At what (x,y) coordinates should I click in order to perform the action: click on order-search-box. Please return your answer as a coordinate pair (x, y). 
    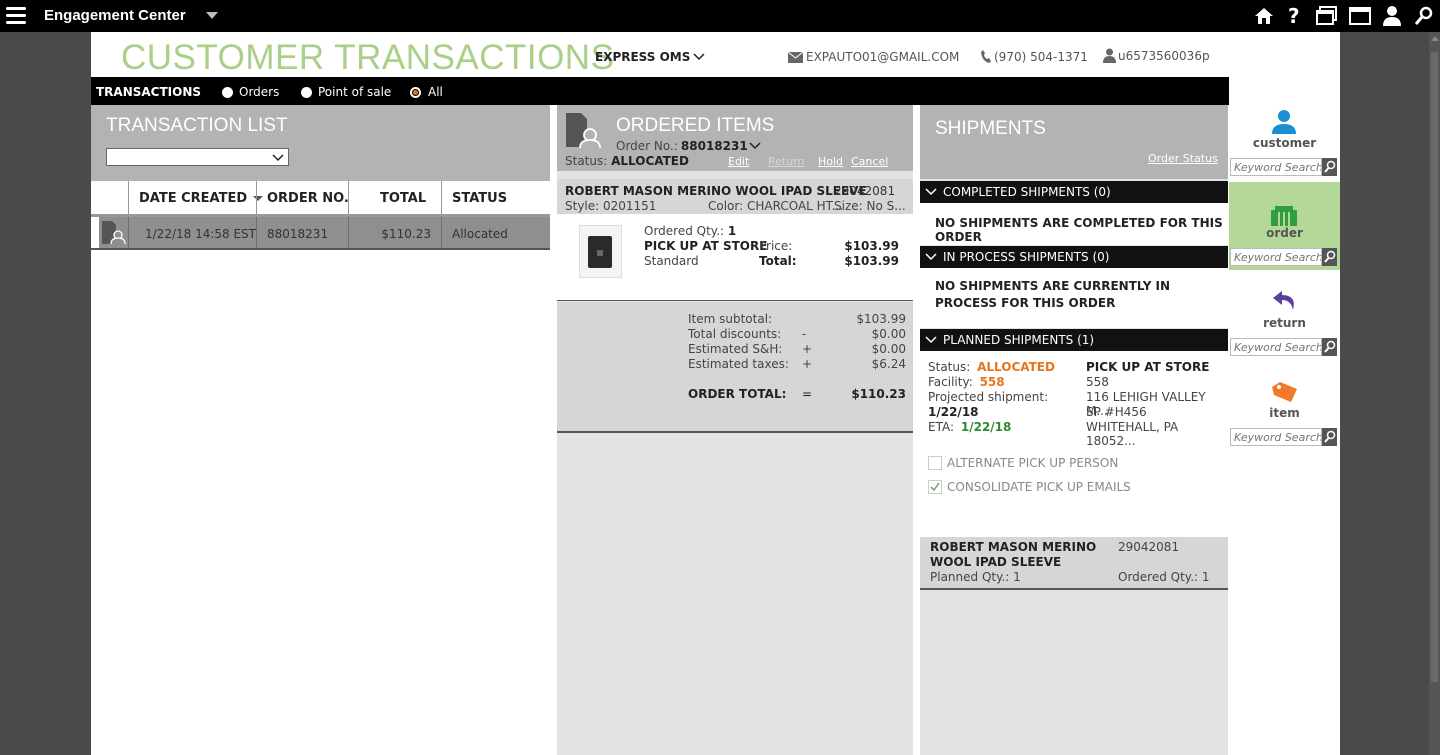
    Looking at the image, I should click on (1283, 257).